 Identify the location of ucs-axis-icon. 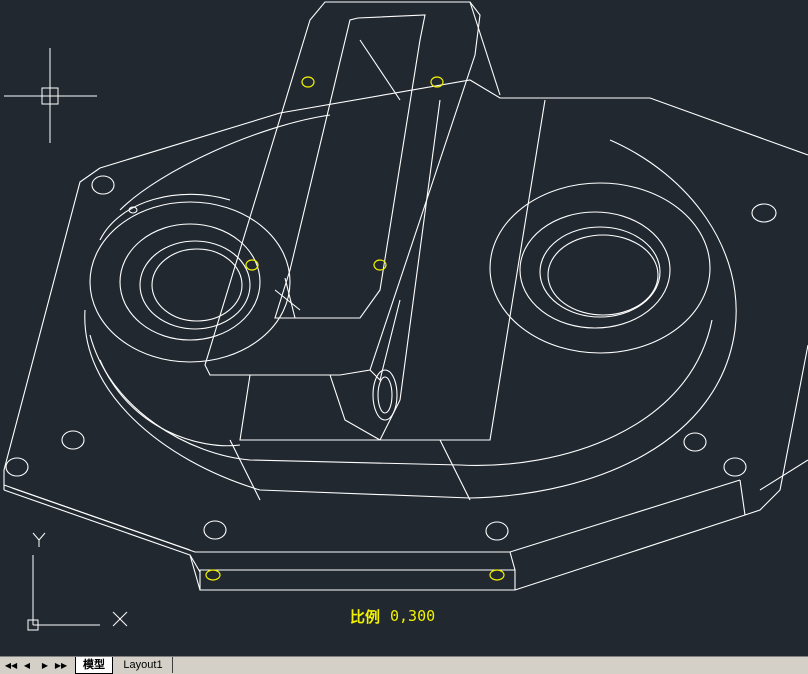
(77, 581).